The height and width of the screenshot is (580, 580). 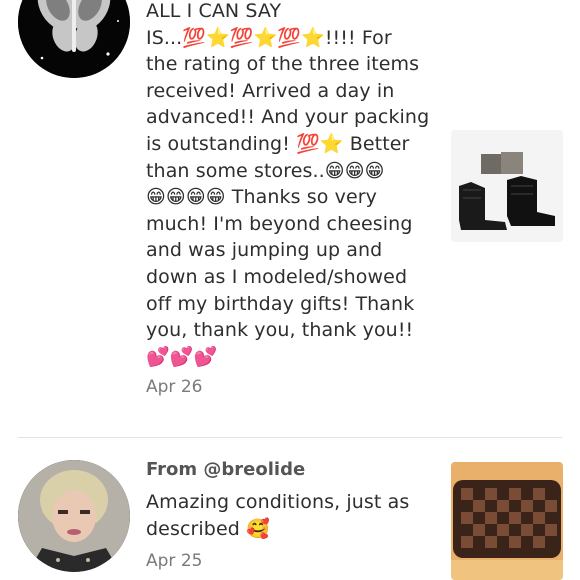 I want to click on review-text-line: you, thank you, thank you!!, so click(x=280, y=330).